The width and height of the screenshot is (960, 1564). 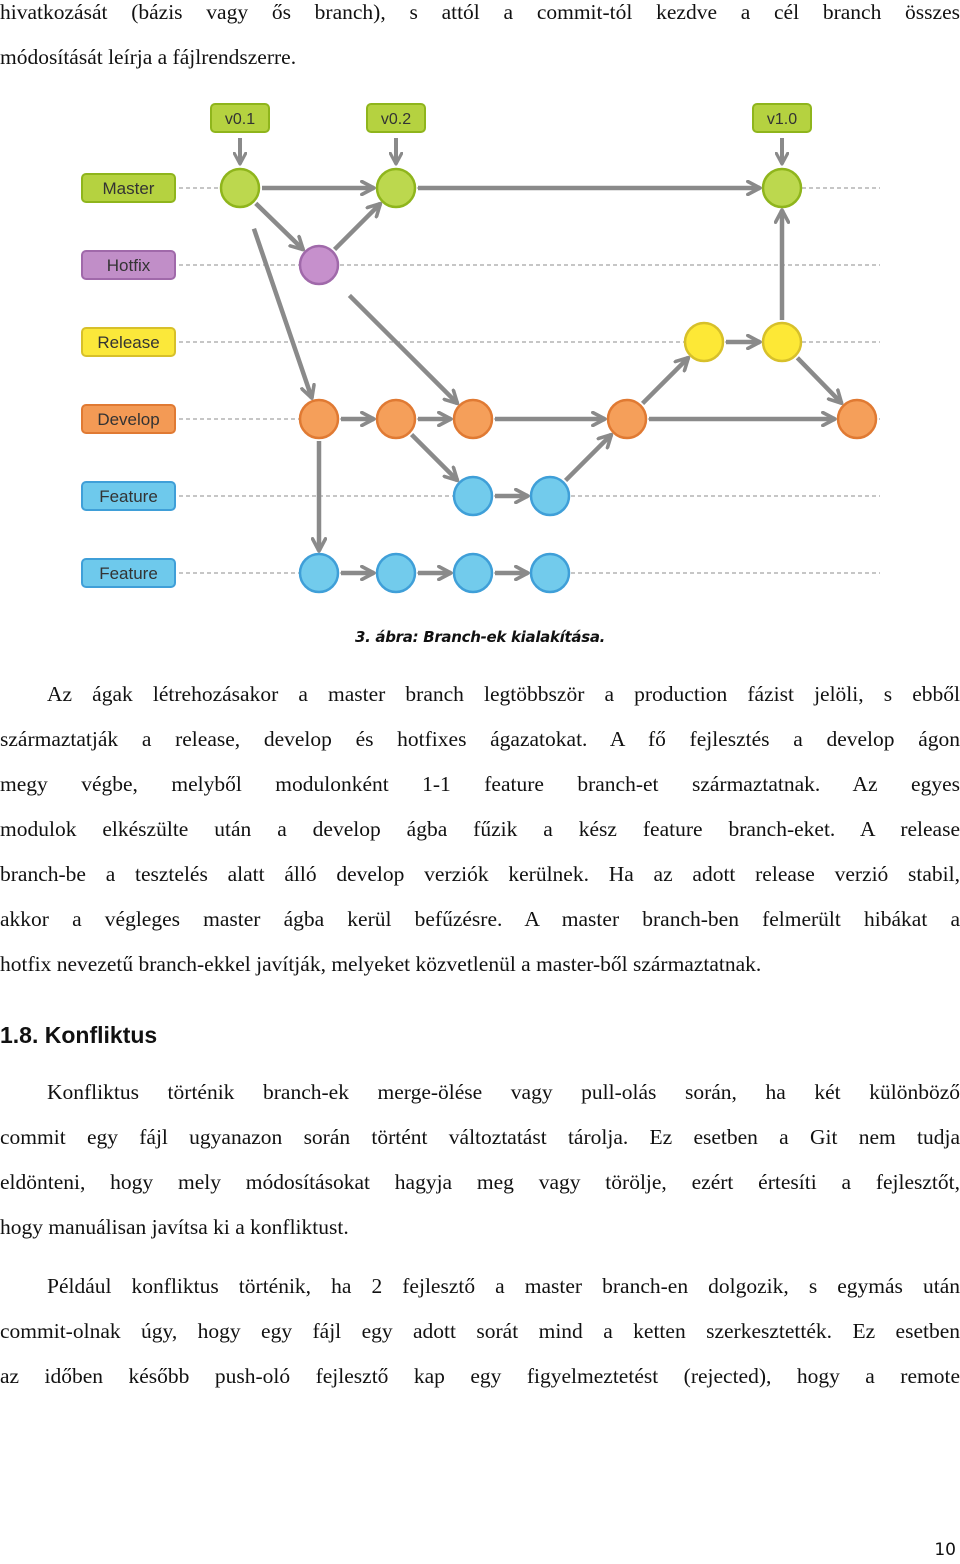 I want to click on commit-node-fa1, so click(x=473, y=496).